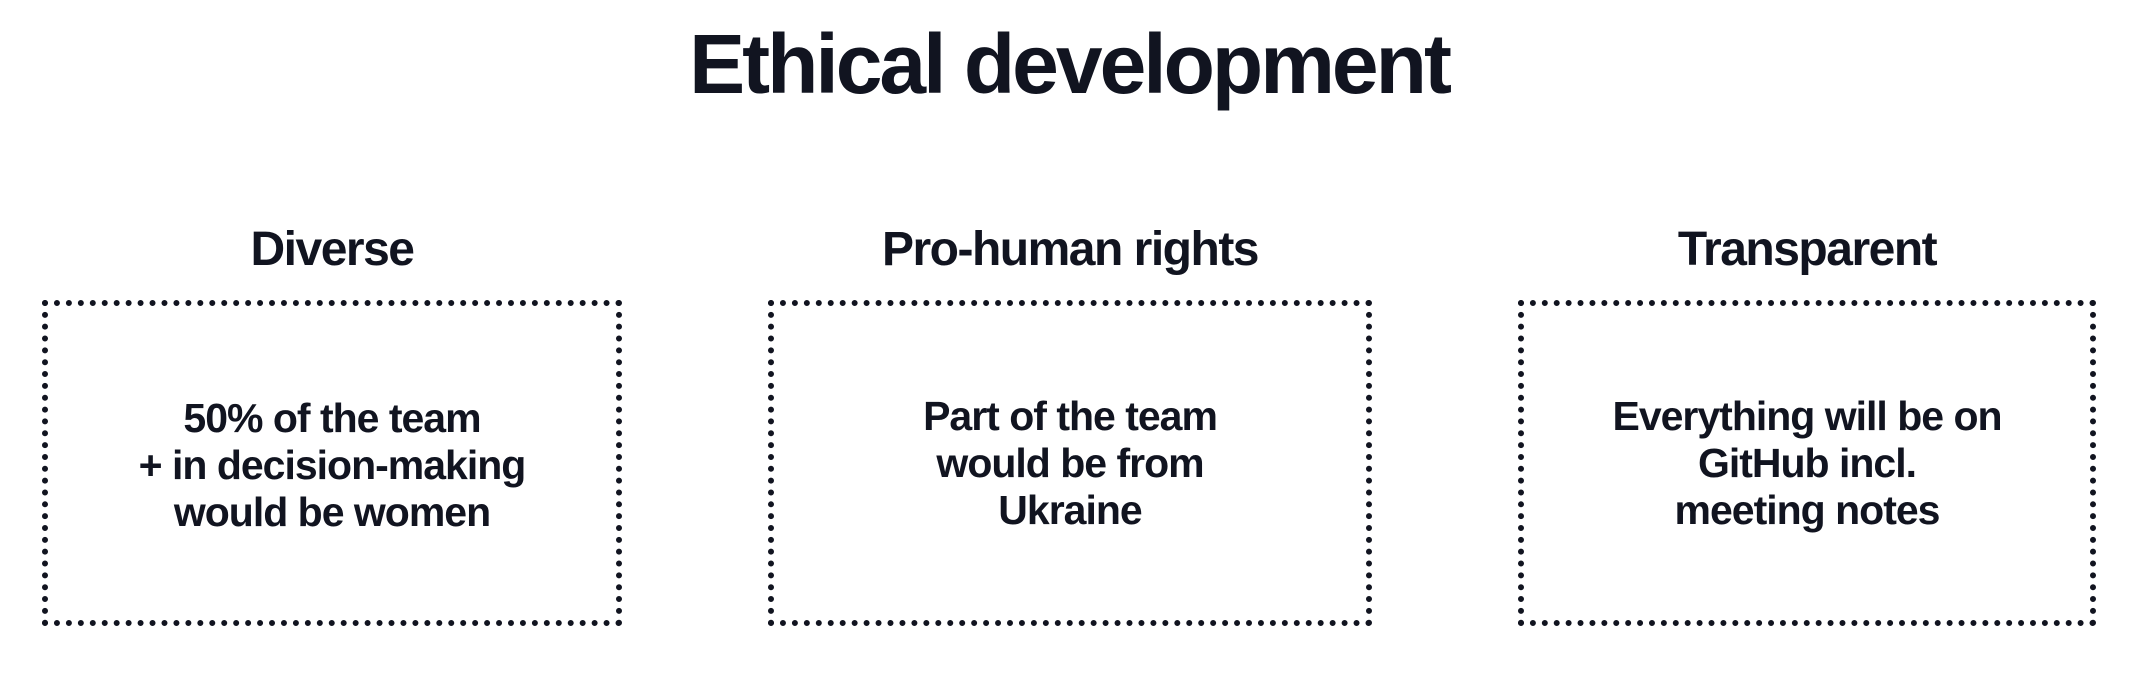 The image size is (2138, 692). What do you see at coordinates (332, 249) in the screenshot?
I see `column-heading-diverse: Diverse` at bounding box center [332, 249].